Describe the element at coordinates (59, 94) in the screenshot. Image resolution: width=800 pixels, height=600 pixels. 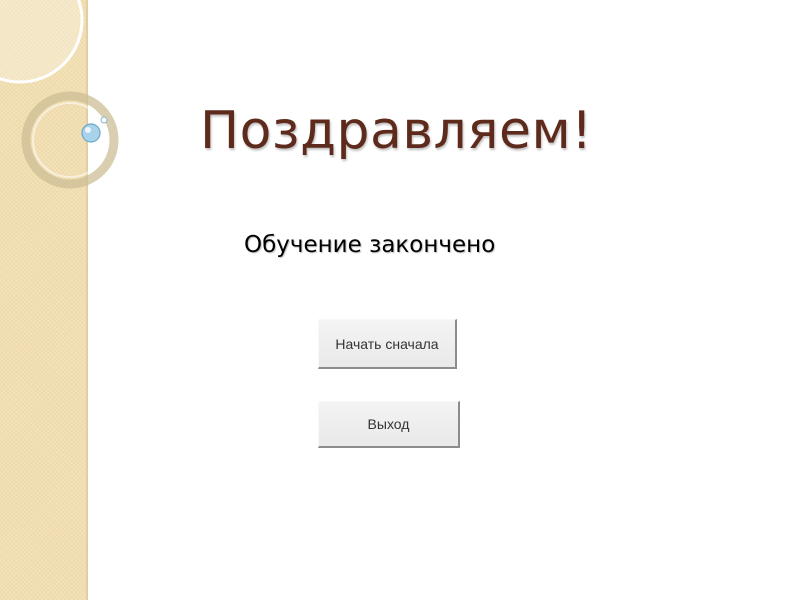
I see `decorative-circles-ornament` at that location.